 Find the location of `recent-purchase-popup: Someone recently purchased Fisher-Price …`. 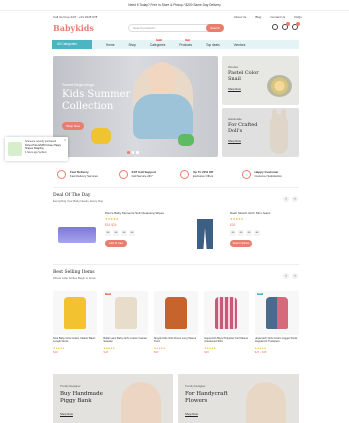

recent-purchase-popup: Someone recently purchased Fisher-Price … is located at coordinates (36, 149).